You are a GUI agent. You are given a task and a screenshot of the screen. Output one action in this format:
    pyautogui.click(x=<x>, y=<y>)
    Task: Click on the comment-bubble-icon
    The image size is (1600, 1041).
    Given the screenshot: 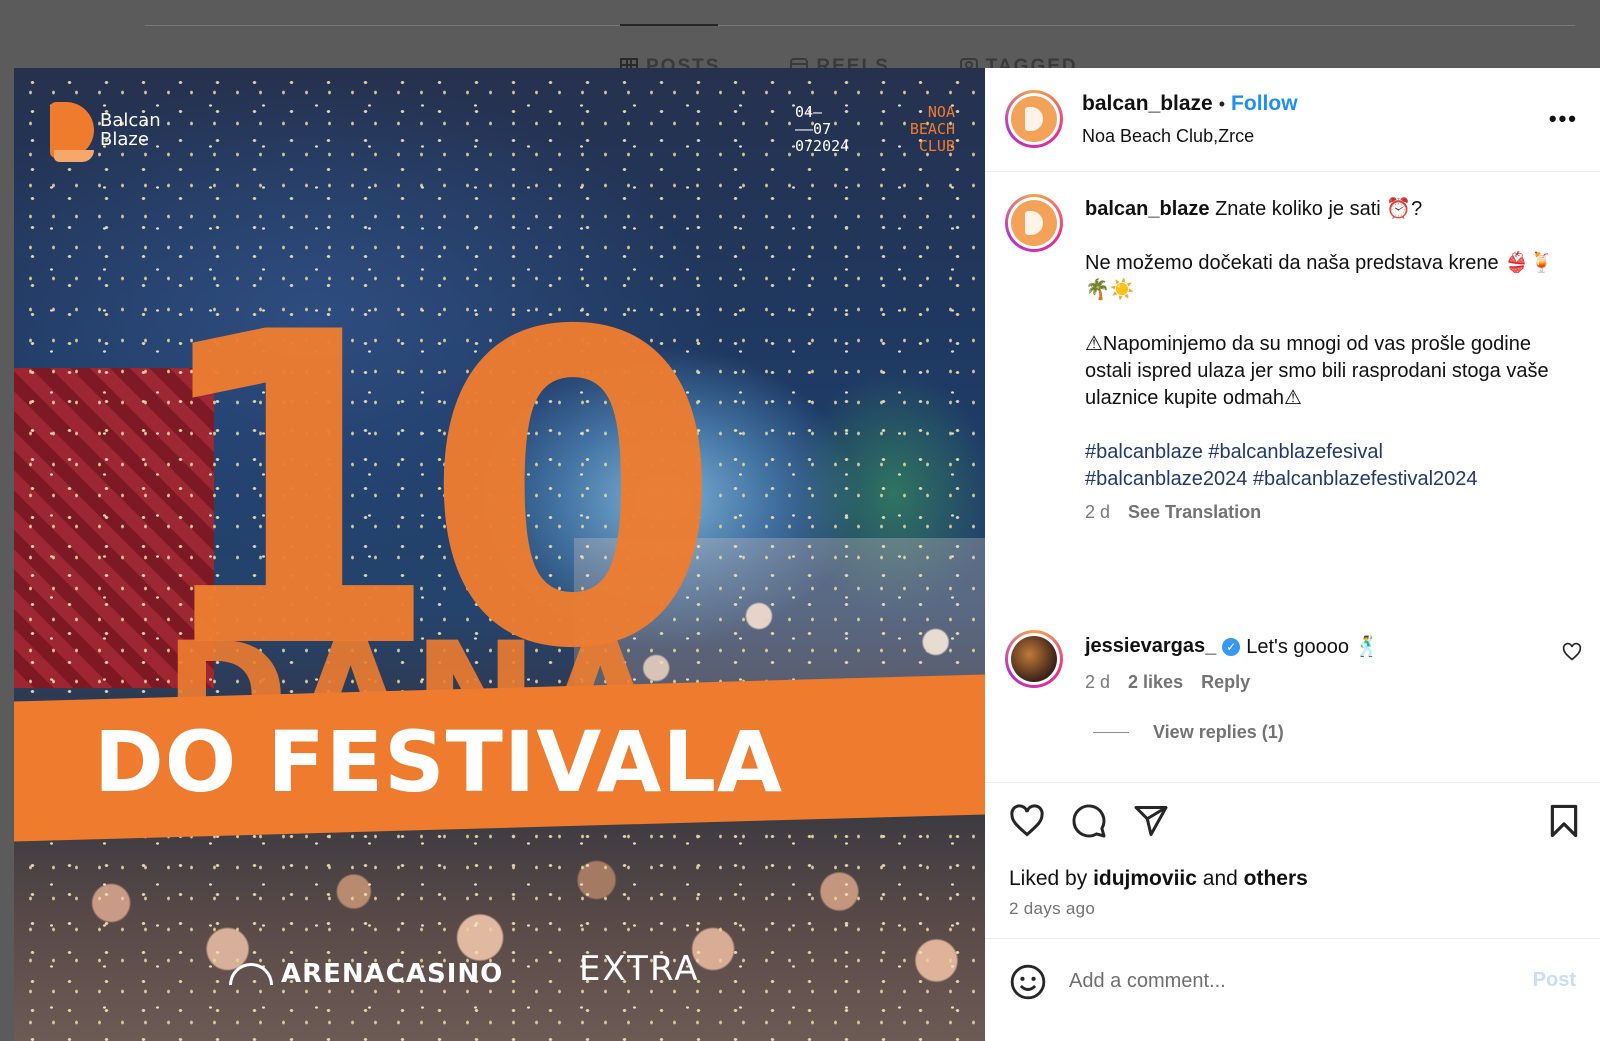 What is the action you would take?
    pyautogui.click(x=1089, y=821)
    